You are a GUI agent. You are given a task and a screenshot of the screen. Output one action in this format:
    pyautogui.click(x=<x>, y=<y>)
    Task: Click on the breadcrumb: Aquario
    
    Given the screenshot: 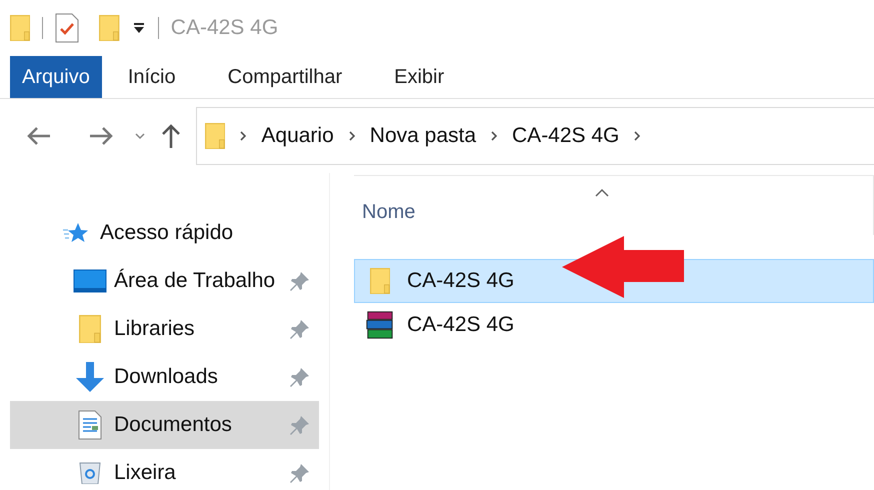 What is the action you would take?
    pyautogui.click(x=297, y=136)
    